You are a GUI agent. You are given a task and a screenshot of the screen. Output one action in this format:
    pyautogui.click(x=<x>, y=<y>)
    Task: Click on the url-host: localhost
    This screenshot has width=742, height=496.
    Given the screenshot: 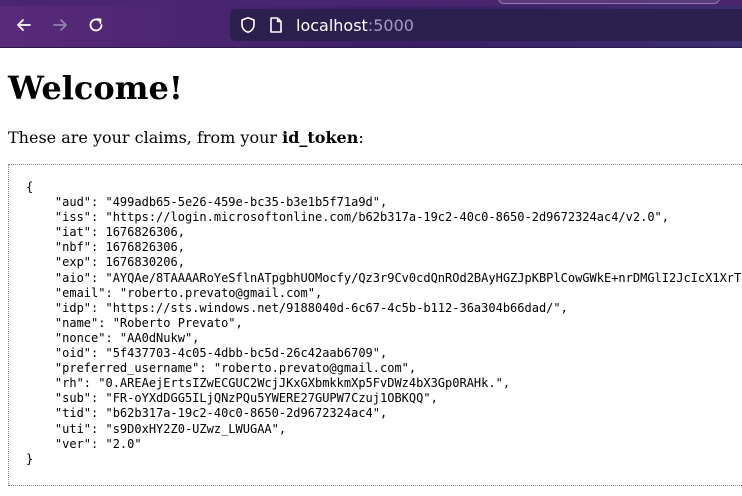 What is the action you would take?
    pyautogui.click(x=332, y=25)
    